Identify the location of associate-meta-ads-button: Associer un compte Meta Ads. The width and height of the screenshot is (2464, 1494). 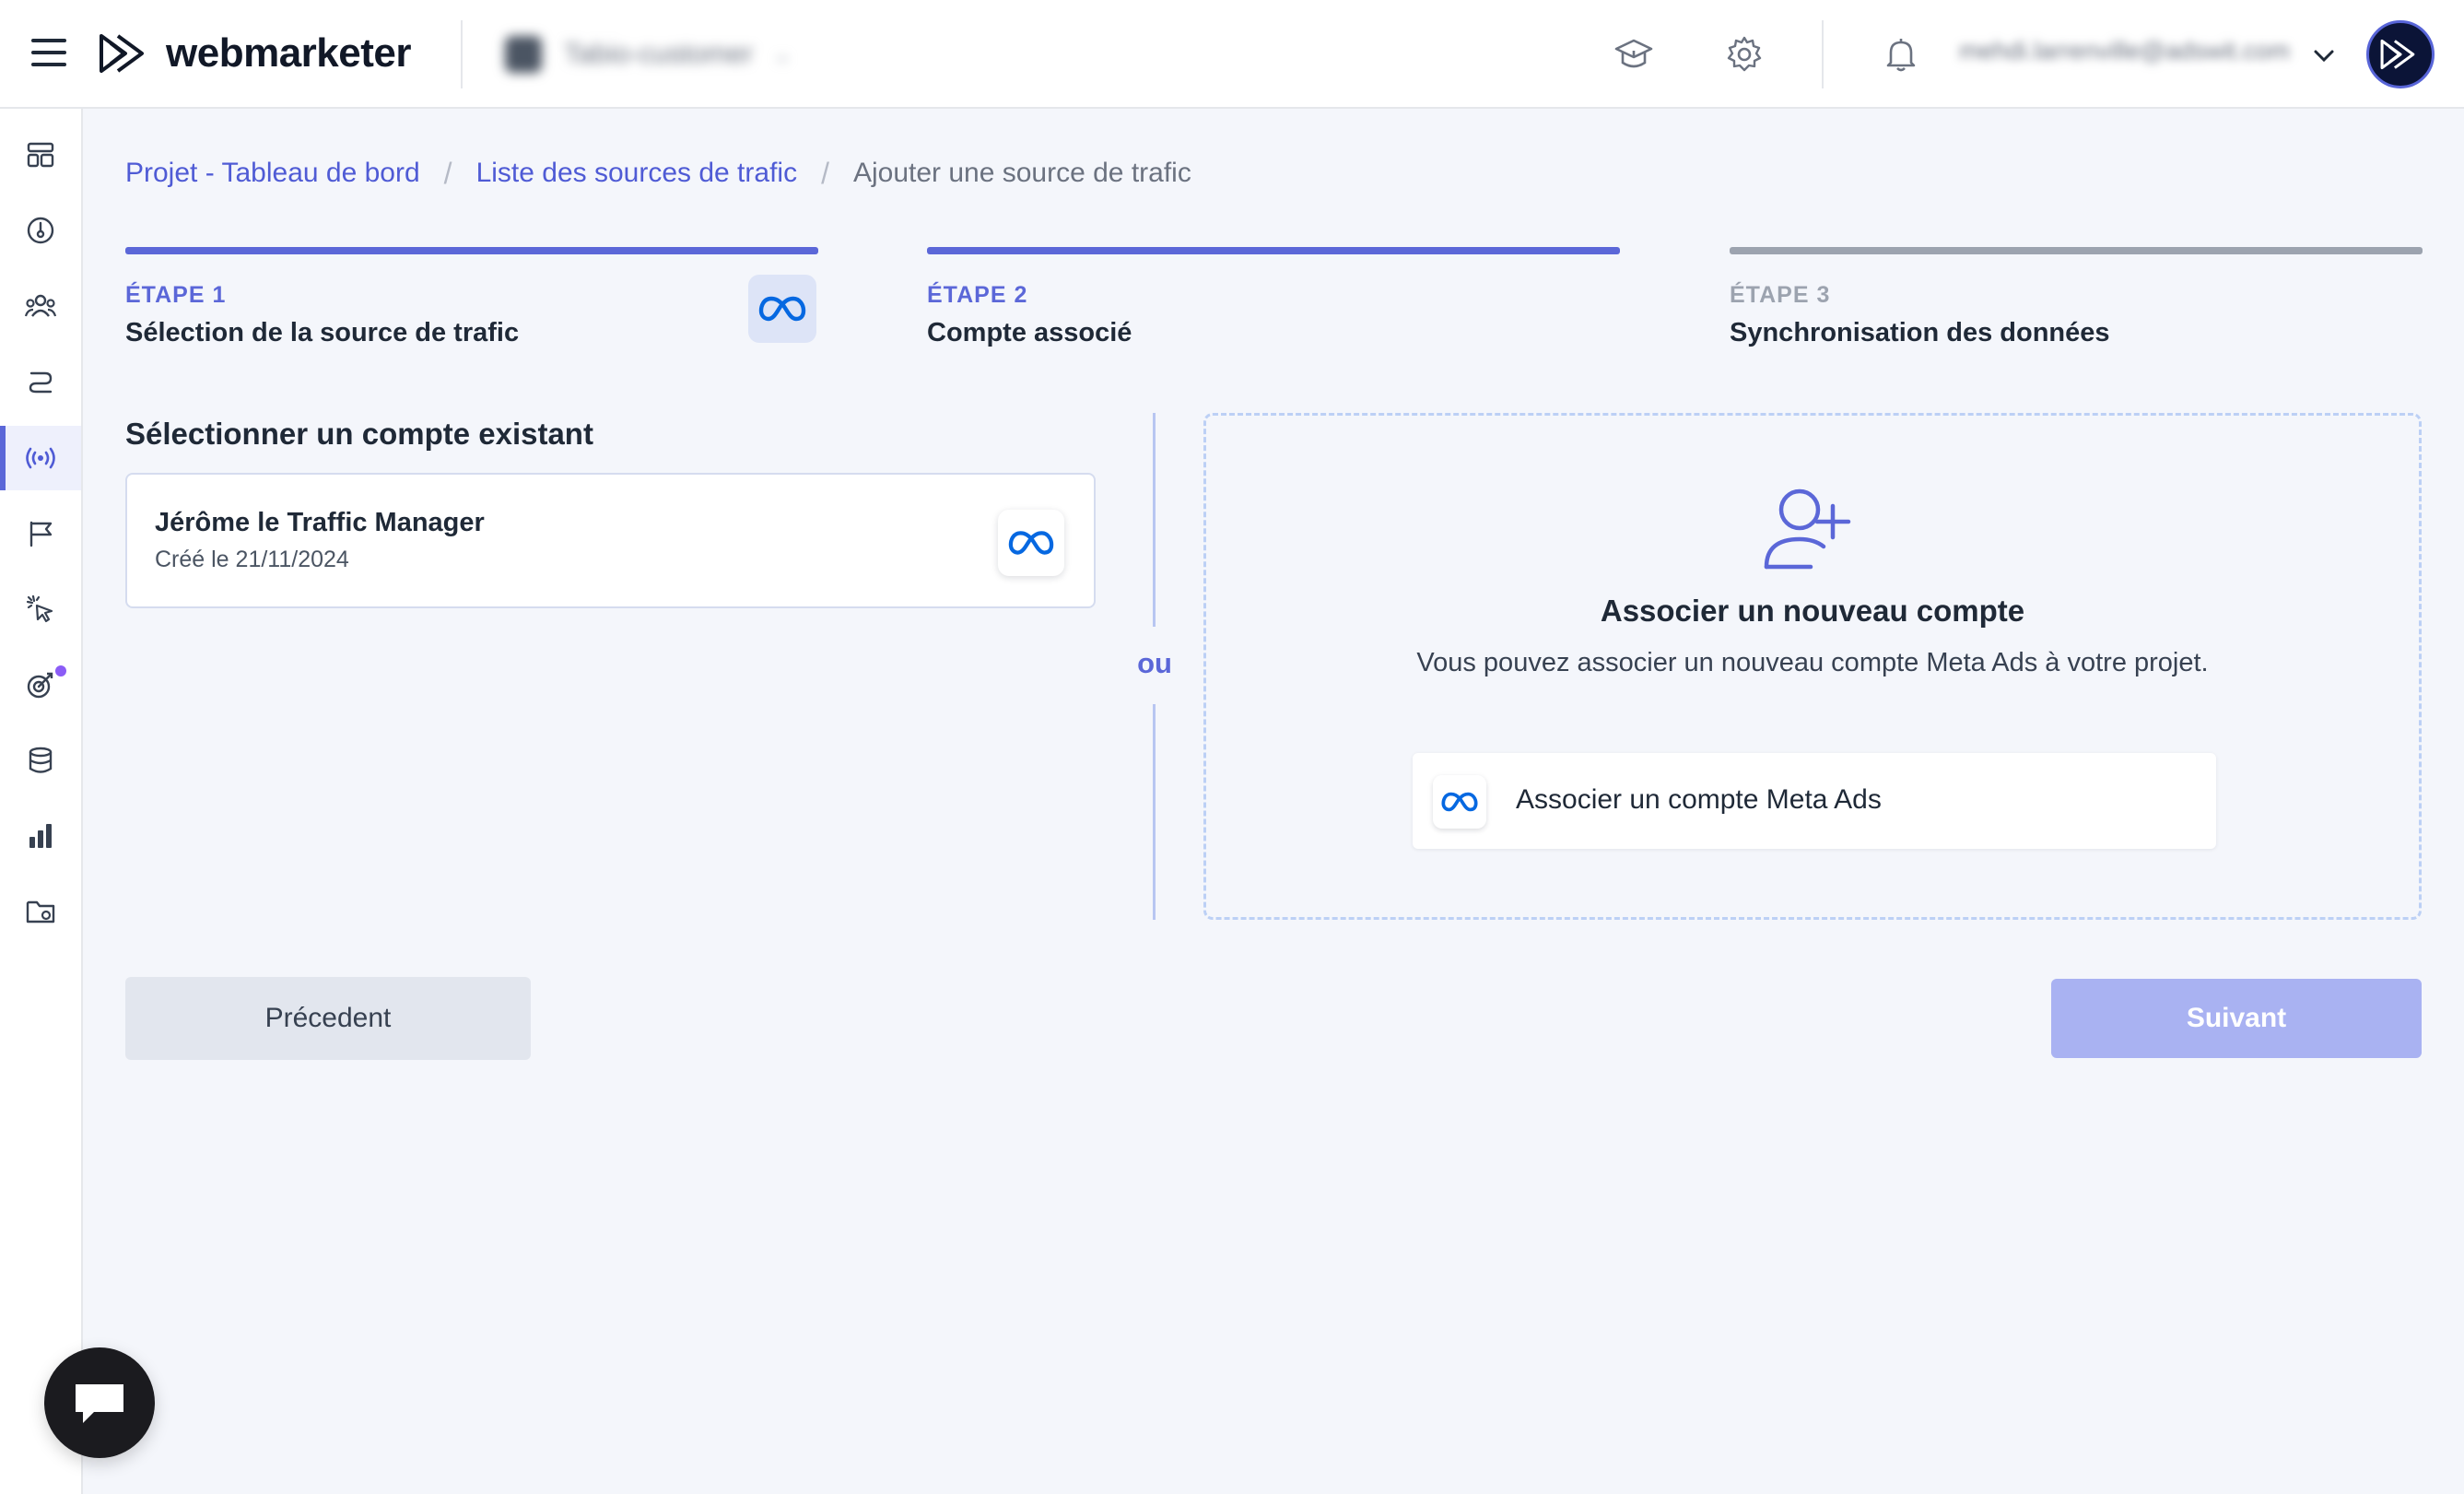
(1814, 801).